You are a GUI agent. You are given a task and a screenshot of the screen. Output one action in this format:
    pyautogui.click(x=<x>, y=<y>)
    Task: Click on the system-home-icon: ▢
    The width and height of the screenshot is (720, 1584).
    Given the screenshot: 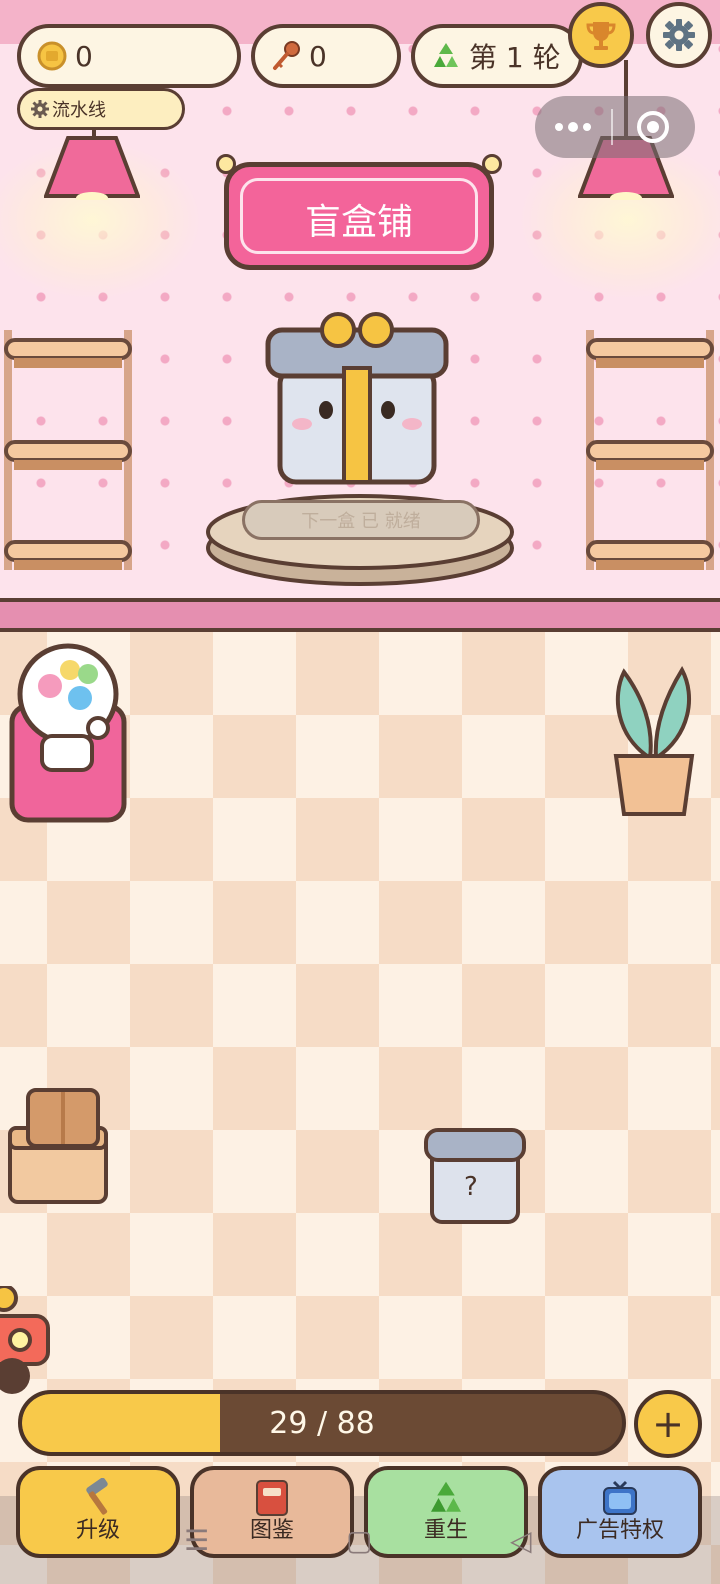 What is the action you would take?
    pyautogui.click(x=359, y=1540)
    